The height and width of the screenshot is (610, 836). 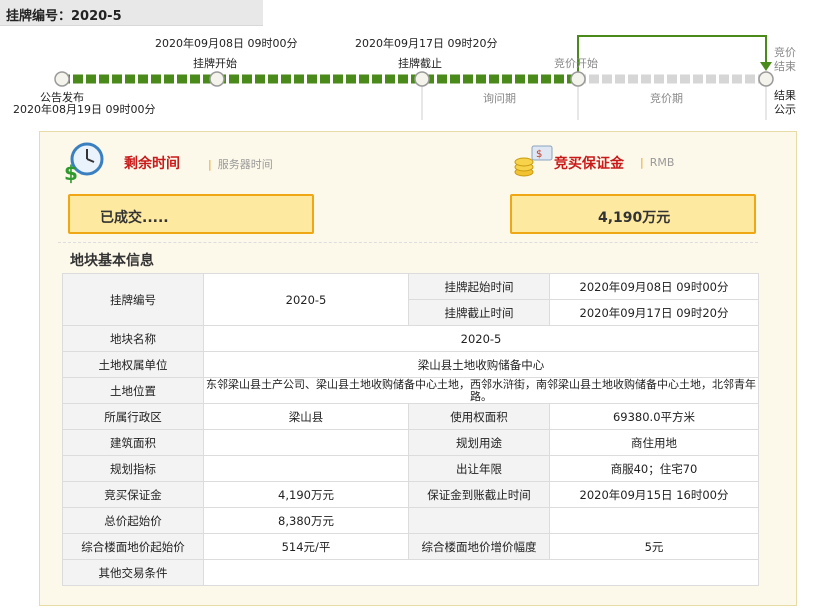 What do you see at coordinates (479, 442) in the screenshot?
I see `table-label: 规划用途` at bounding box center [479, 442].